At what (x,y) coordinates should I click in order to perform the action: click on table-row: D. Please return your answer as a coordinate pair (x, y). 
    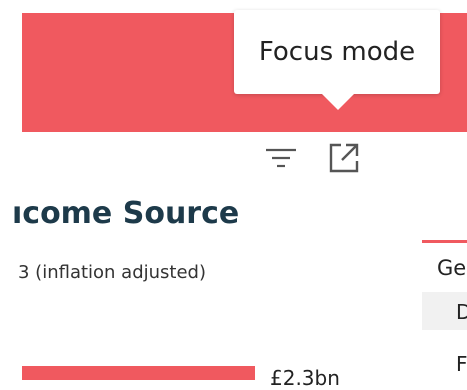
    Looking at the image, I should click on (444, 311).